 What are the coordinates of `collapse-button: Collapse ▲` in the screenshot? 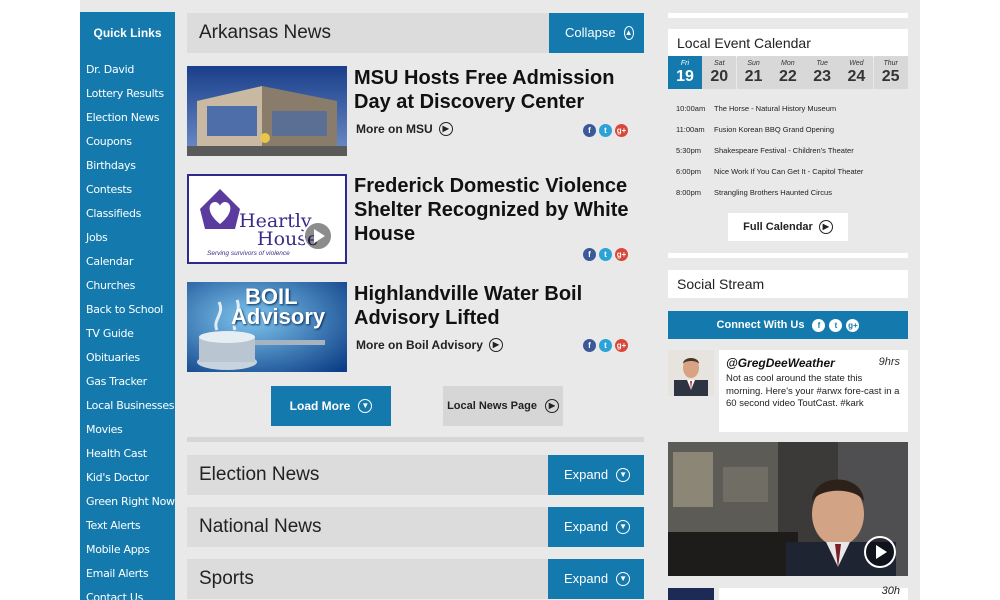 It's located at (596, 33).